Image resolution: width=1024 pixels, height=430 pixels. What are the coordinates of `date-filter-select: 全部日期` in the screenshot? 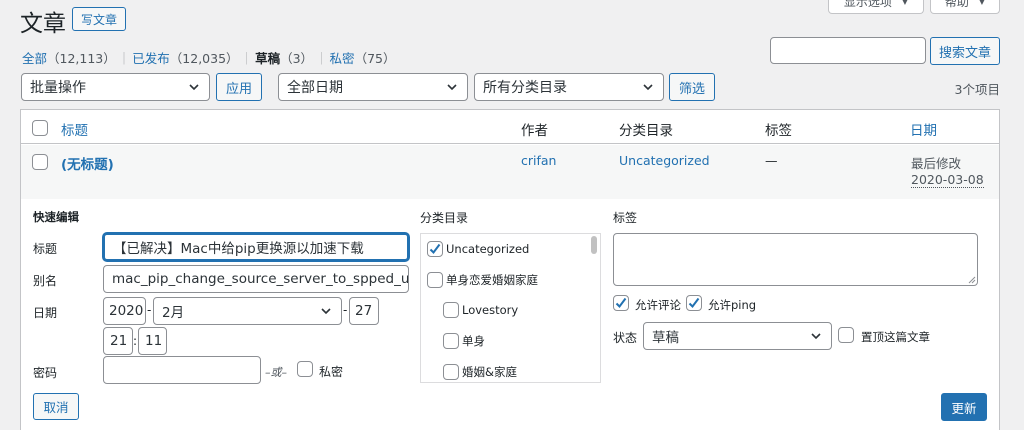 It's located at (373, 87).